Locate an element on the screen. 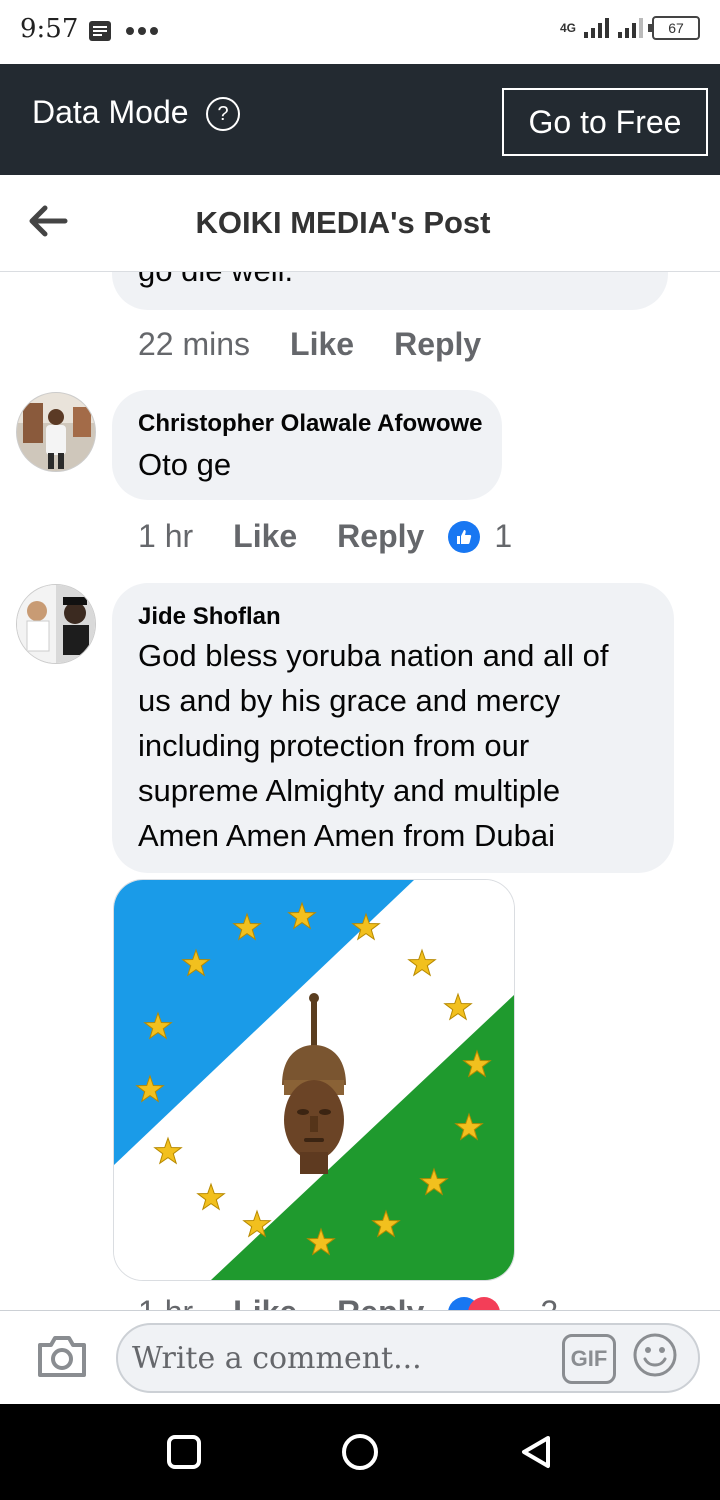  comment-time: 22 mins is located at coordinates (194, 344).